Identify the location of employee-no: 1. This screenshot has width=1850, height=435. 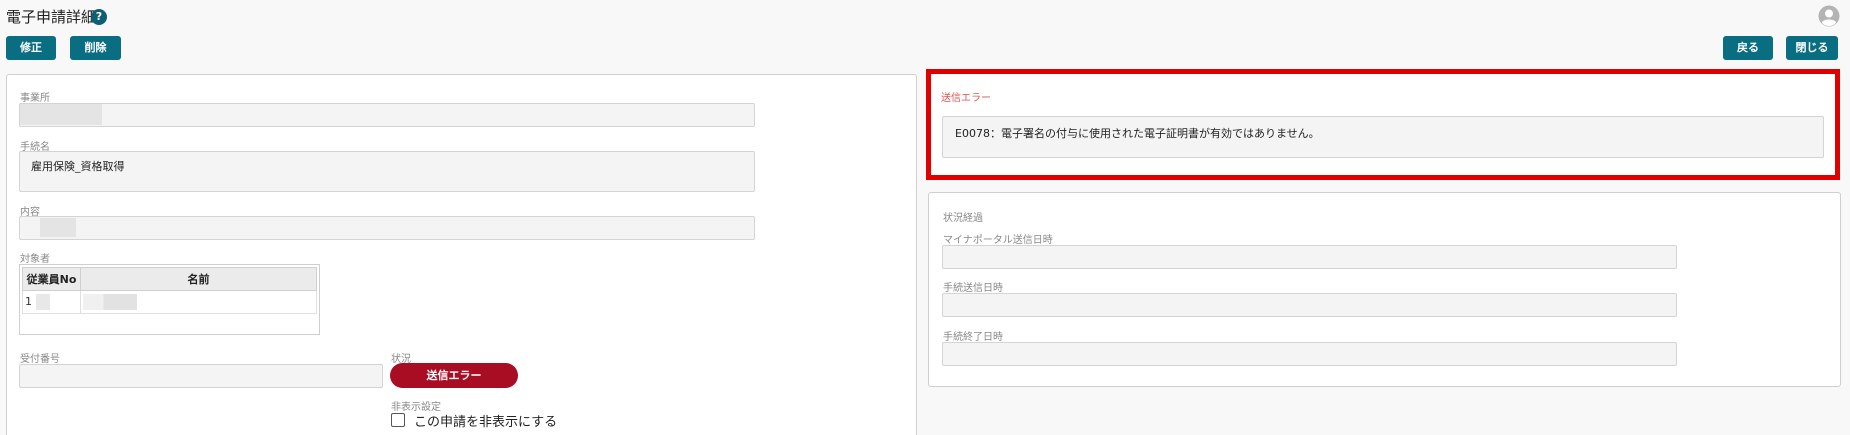
(28, 301).